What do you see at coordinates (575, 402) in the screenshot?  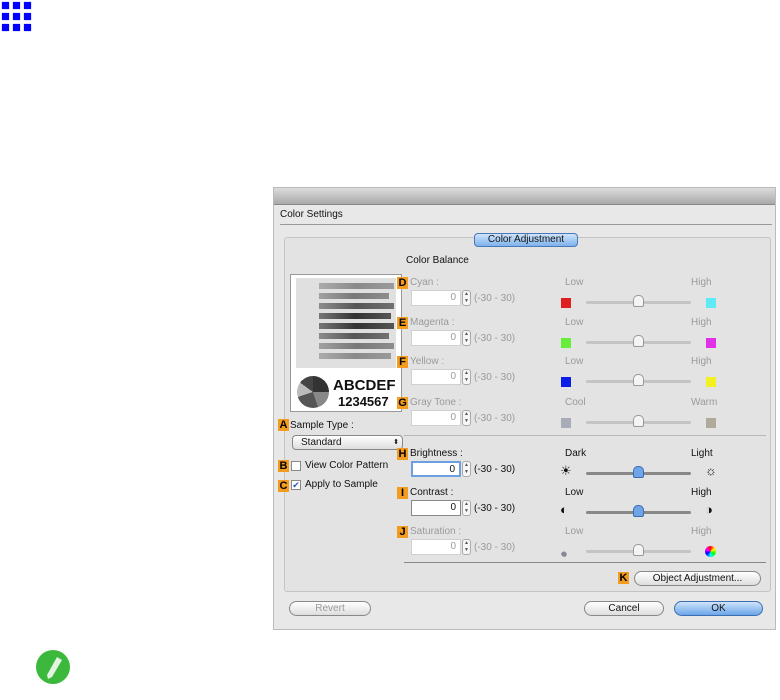 I see `gray-tone-low-label: Cool` at bounding box center [575, 402].